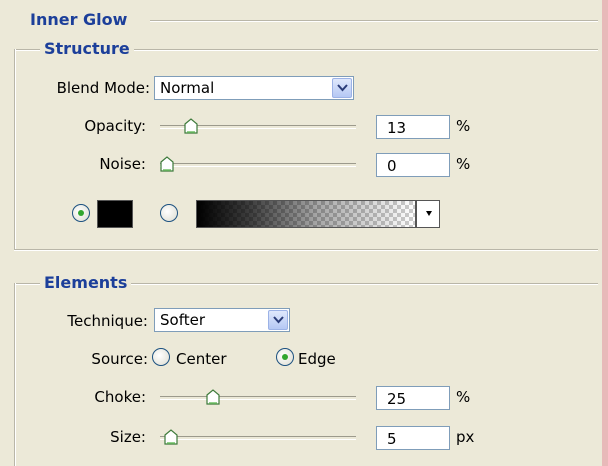  What do you see at coordinates (167, 164) in the screenshot?
I see `noise-slider-thumb` at bounding box center [167, 164].